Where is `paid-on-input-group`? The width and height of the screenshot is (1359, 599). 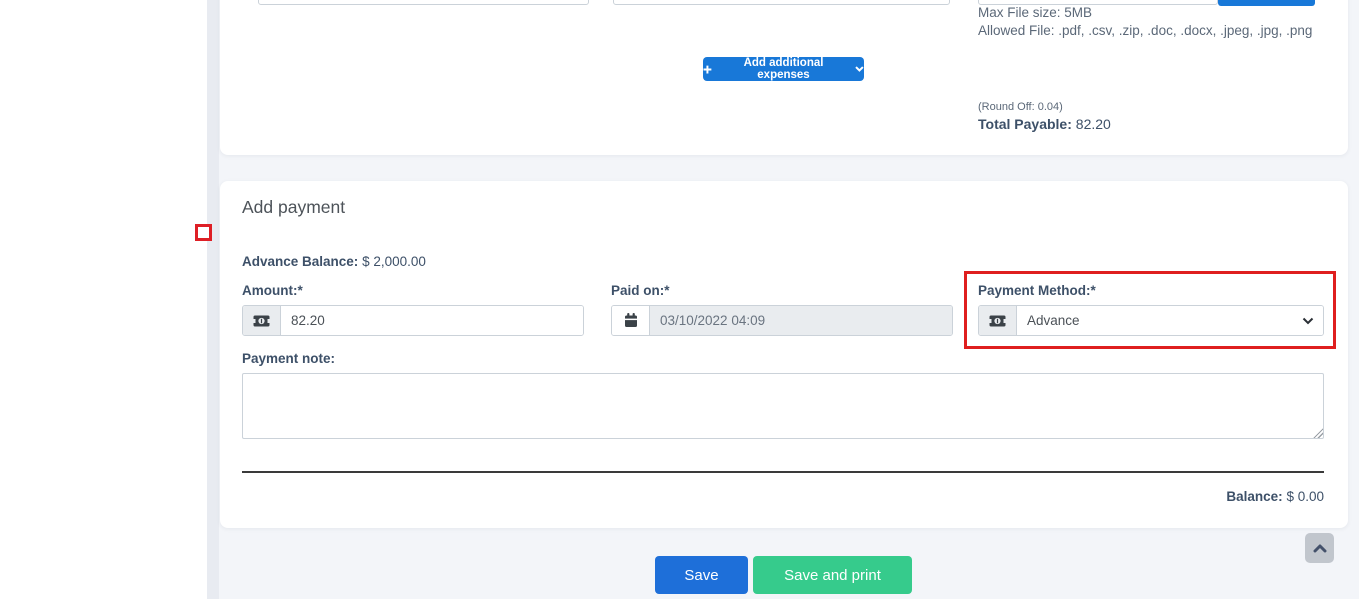 paid-on-input-group is located at coordinates (782, 320).